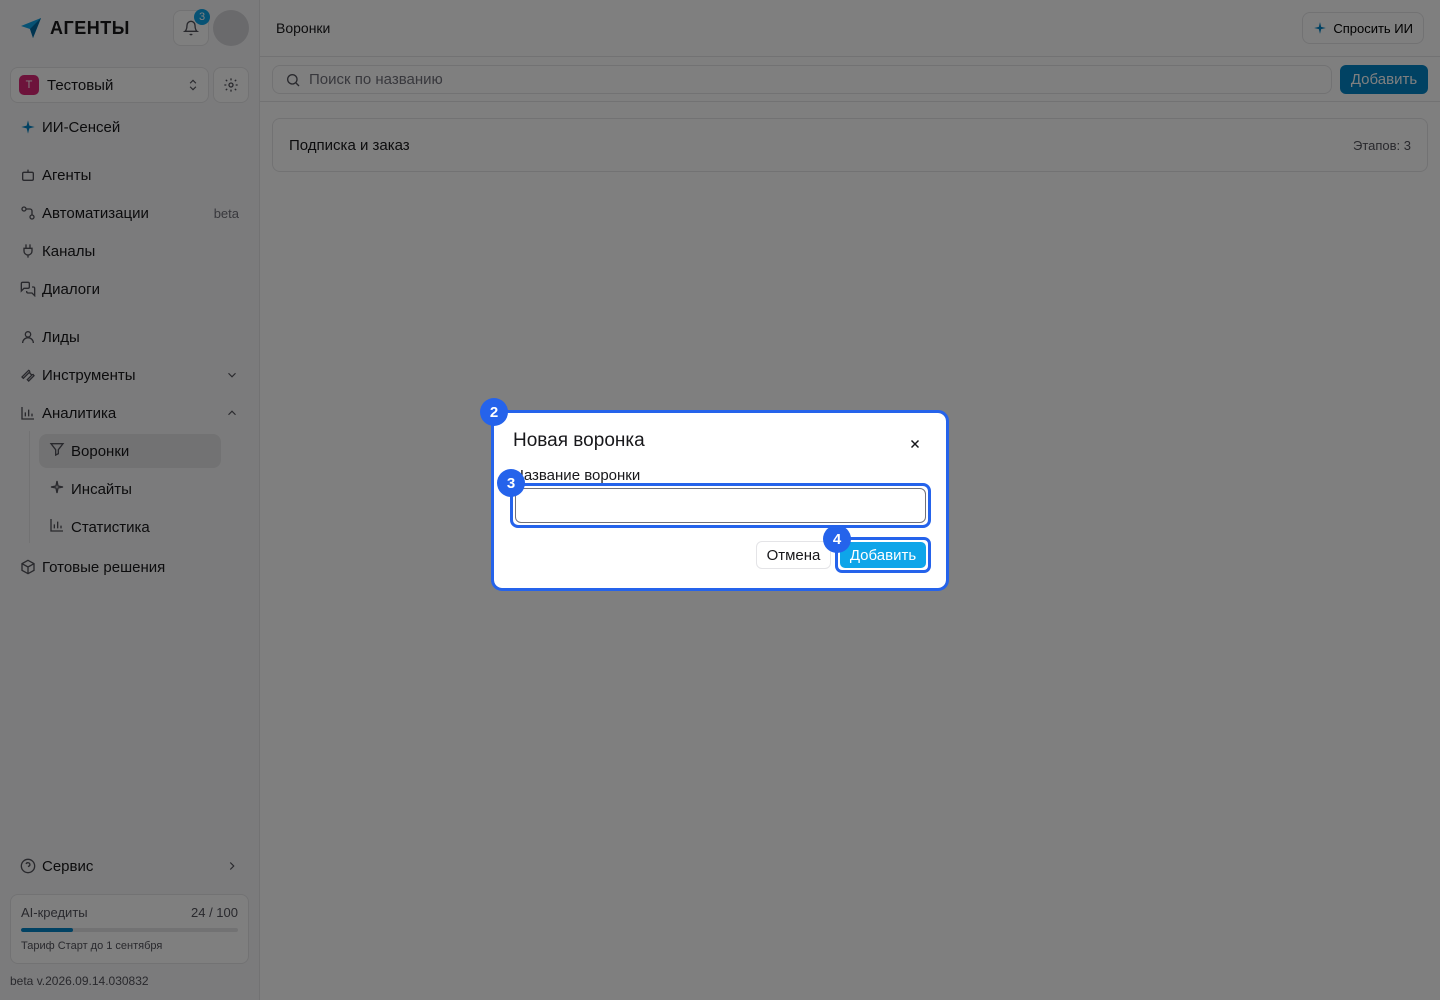 The width and height of the screenshot is (1440, 1000). Describe the element at coordinates (511, 483) in the screenshot. I see `step-marker-3: 3` at that location.